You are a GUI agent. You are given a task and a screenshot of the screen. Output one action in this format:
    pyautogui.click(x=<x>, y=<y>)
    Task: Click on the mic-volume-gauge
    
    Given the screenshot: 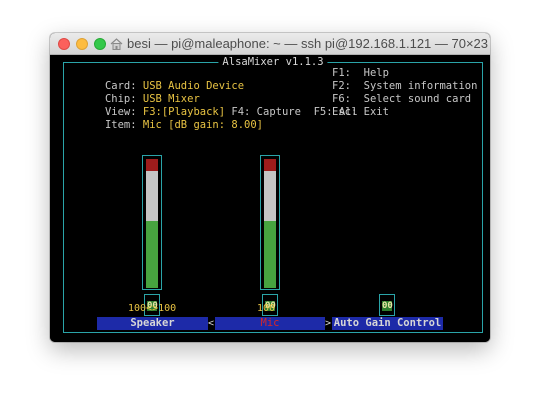 What is the action you would take?
    pyautogui.click(x=270, y=222)
    